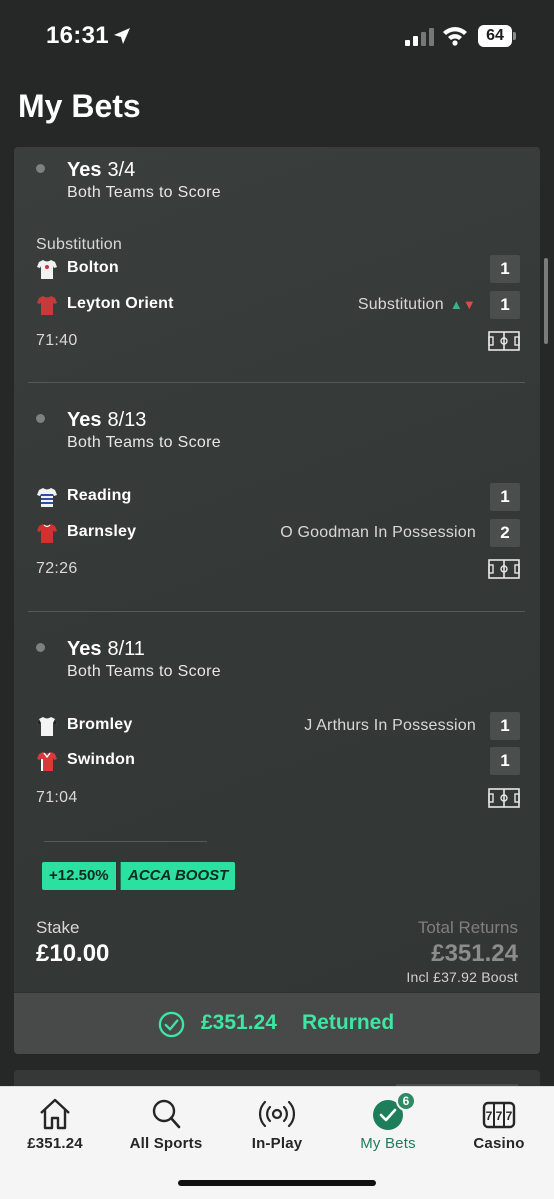 The height and width of the screenshot is (1199, 554). Describe the element at coordinates (120, 303) in the screenshot. I see `team-name: Leyton Orient` at that location.